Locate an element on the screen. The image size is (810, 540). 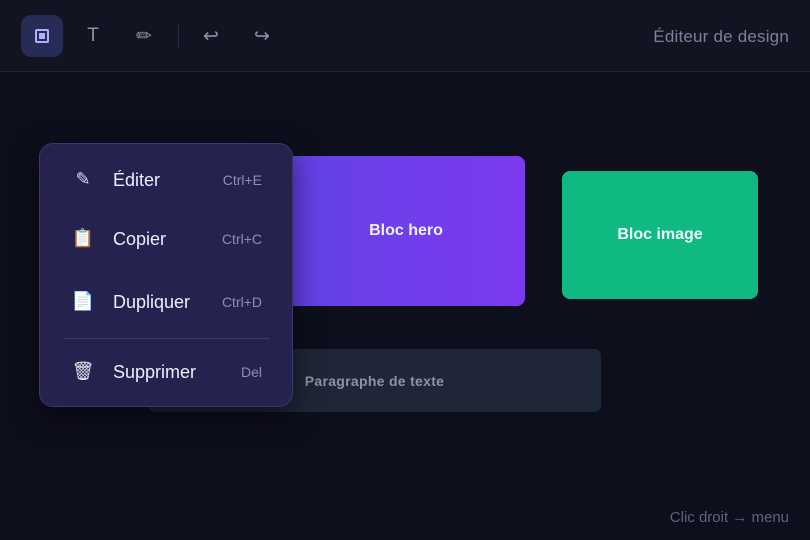
text-tool-button: T is located at coordinates (93, 36).